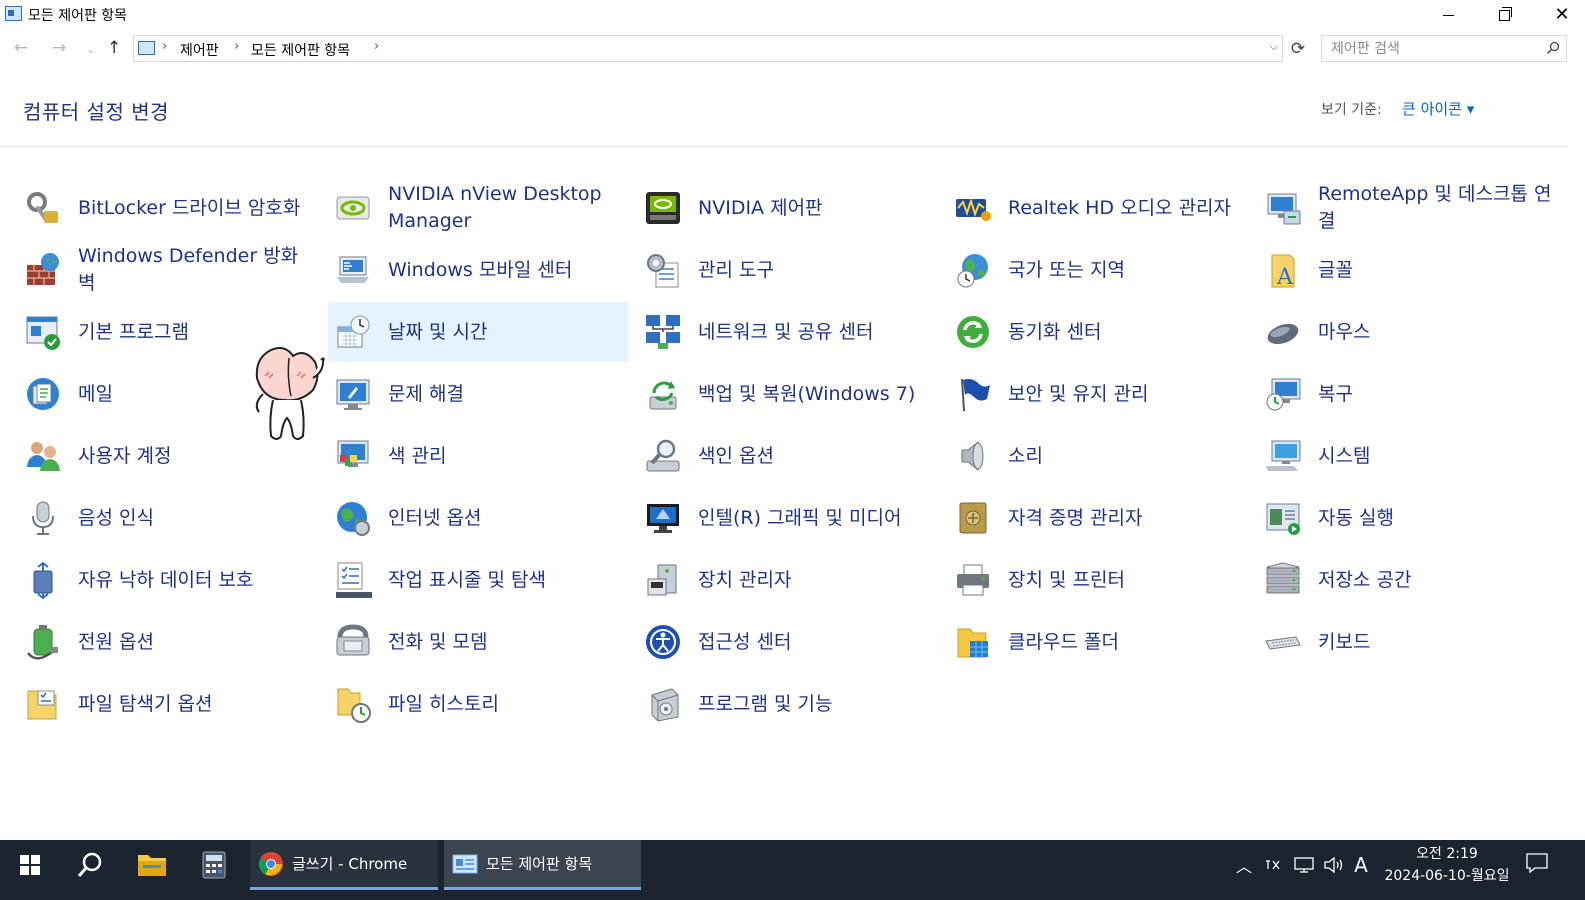 The height and width of the screenshot is (900, 1585). What do you see at coordinates (300, 50) in the screenshot?
I see `breadcrumb-all-items: 모든 제어판 항목` at bounding box center [300, 50].